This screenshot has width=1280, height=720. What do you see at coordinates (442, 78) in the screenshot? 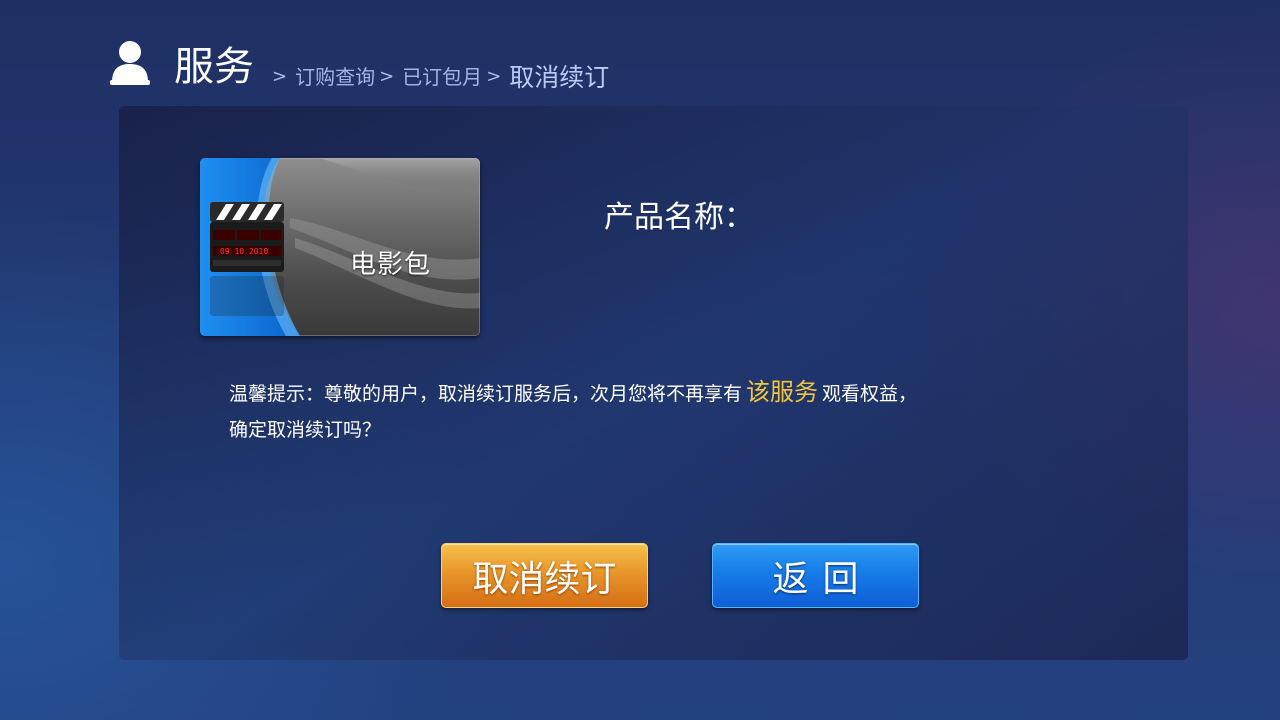
I see `breadcrumb-item-monthly-subscriptions: 已订包月` at bounding box center [442, 78].